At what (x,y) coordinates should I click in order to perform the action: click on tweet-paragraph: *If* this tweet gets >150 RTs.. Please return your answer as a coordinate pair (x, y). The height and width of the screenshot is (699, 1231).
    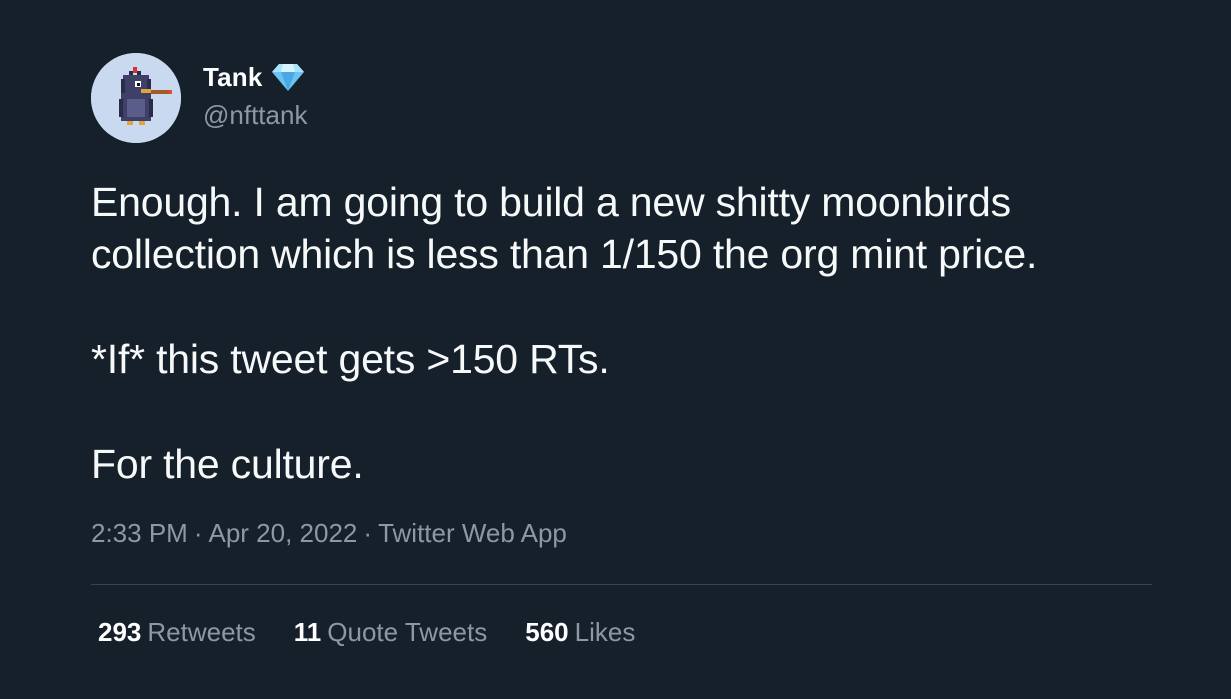
    Looking at the image, I should click on (350, 359).